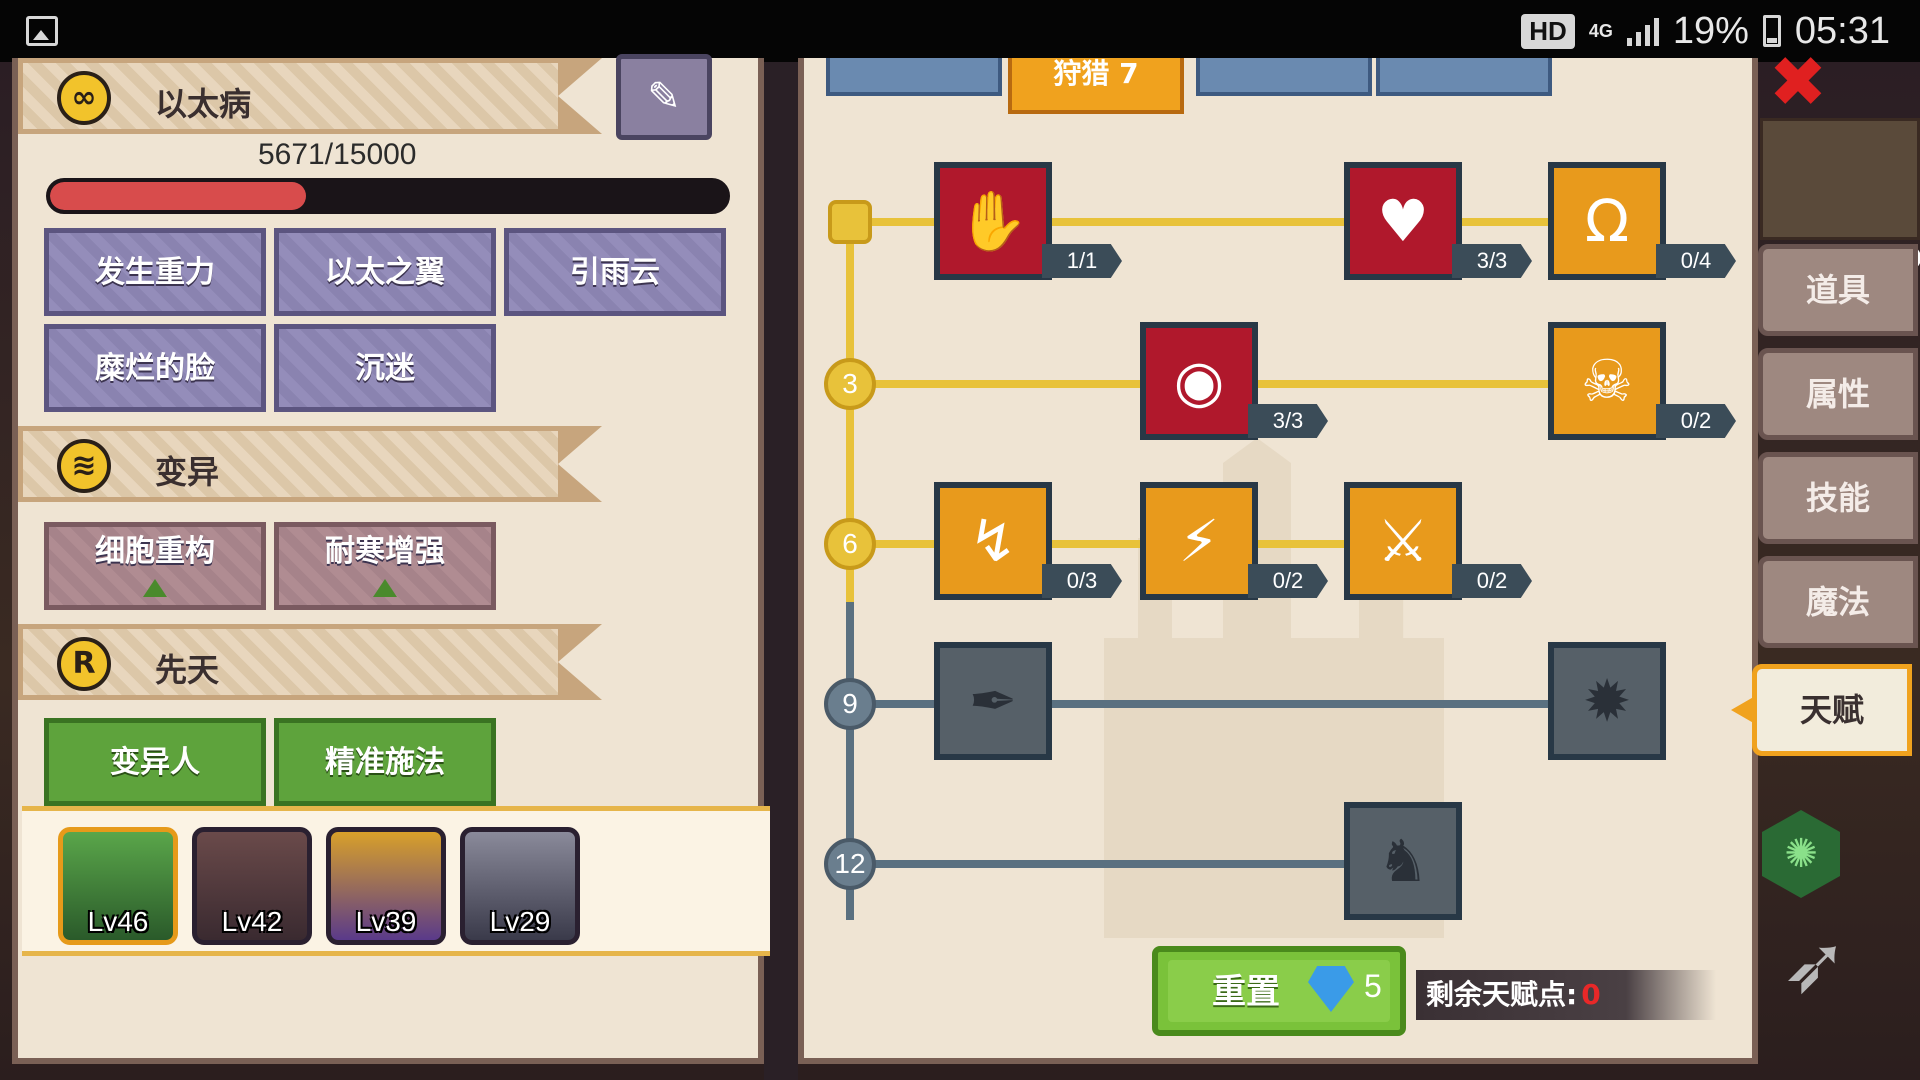  What do you see at coordinates (664, 97) in the screenshot?
I see `cure-syringe-button: ✎` at bounding box center [664, 97].